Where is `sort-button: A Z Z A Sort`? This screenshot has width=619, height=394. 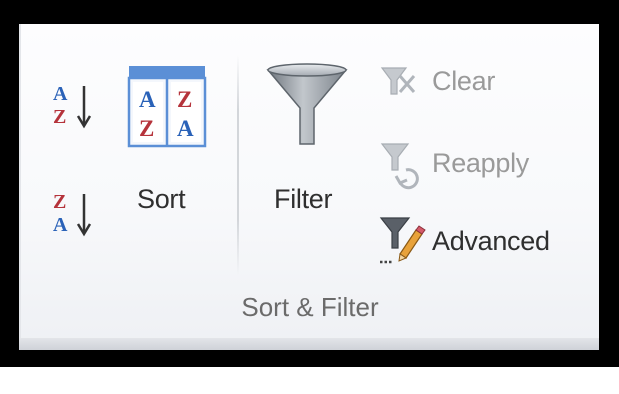 sort-button: A Z Z A Sort is located at coordinates (165, 144).